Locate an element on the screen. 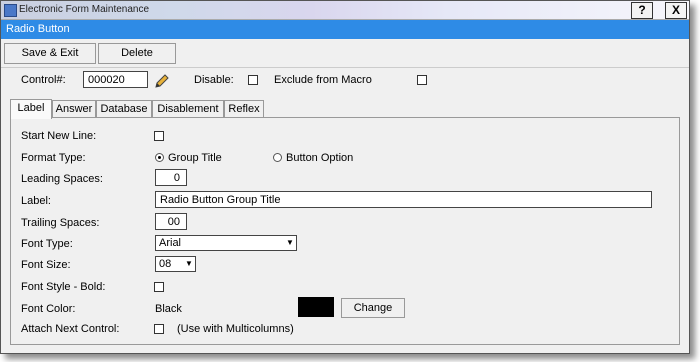  control-number-field: 000020 is located at coordinates (115, 79).